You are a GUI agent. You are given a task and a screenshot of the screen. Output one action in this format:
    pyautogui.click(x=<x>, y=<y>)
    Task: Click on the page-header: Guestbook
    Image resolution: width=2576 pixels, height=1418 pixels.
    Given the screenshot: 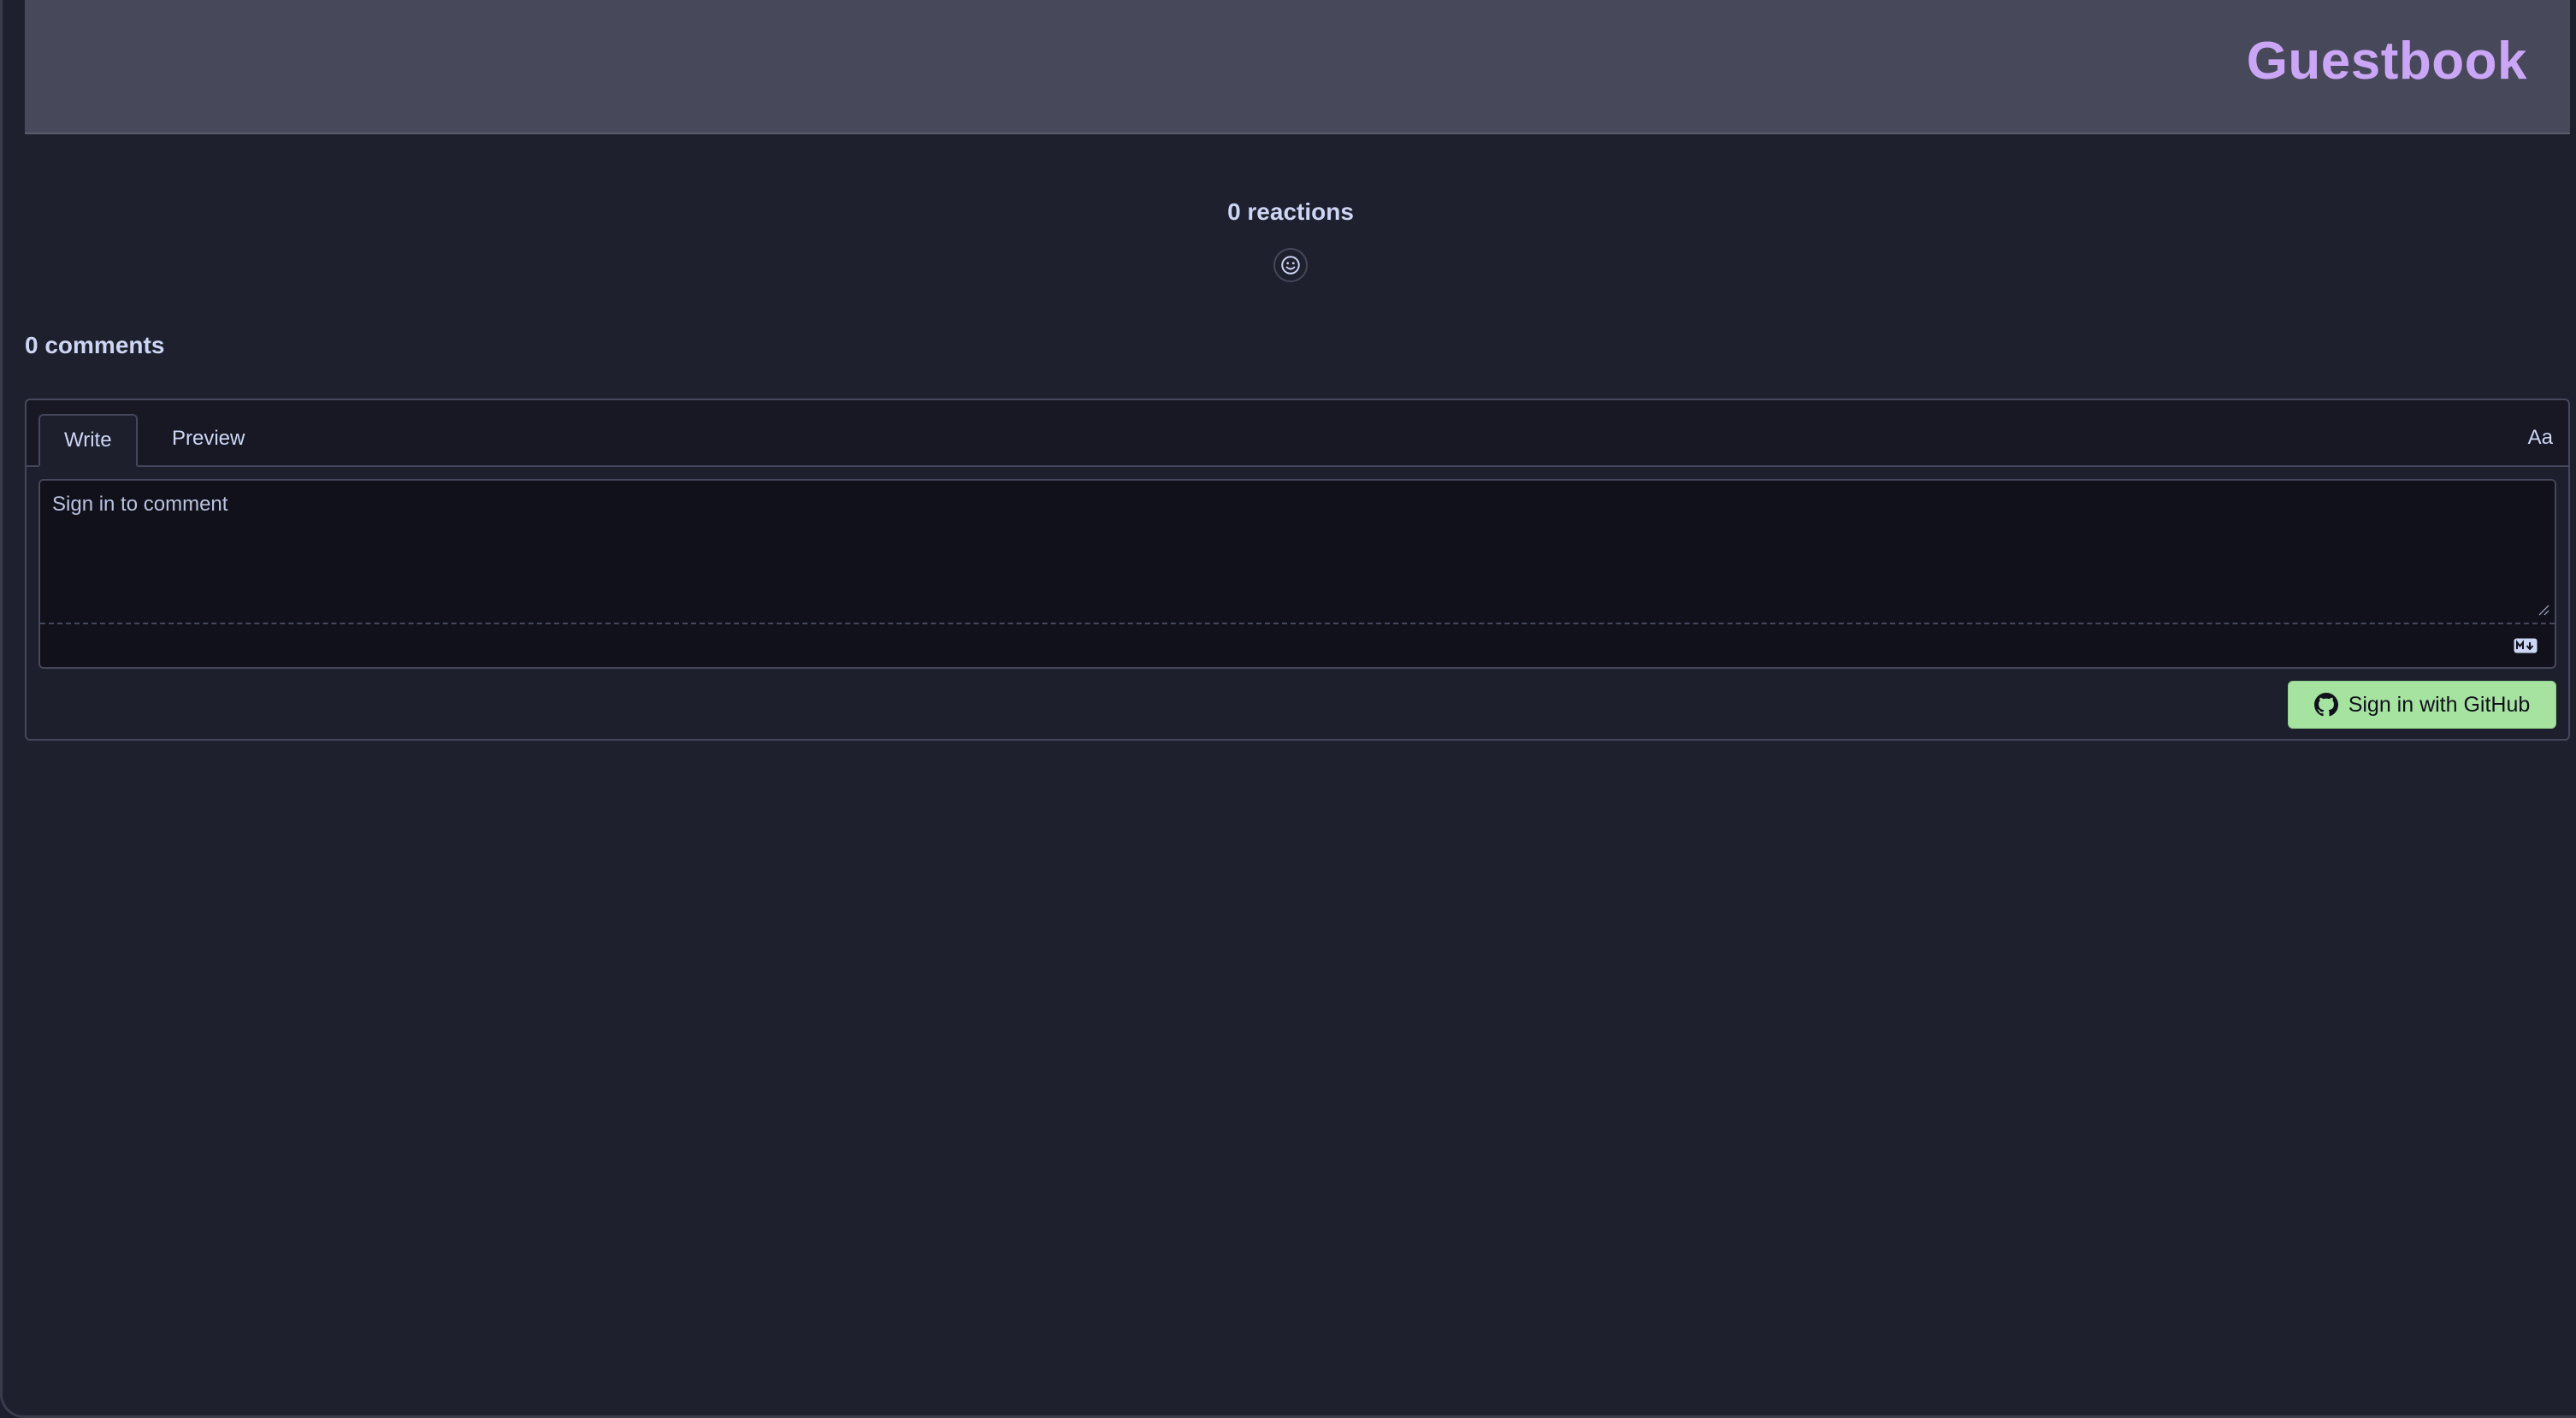 What is the action you would take?
    pyautogui.click(x=1297, y=67)
    